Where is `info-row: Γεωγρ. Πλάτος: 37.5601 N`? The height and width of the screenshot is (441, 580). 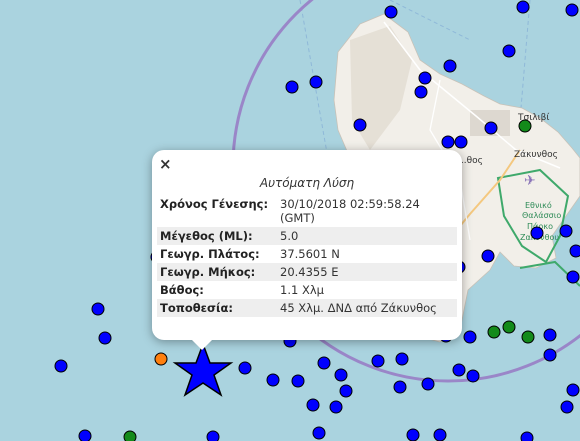
info-row: Γεωγρ. Πλάτος: 37.5601 N is located at coordinates (307, 254).